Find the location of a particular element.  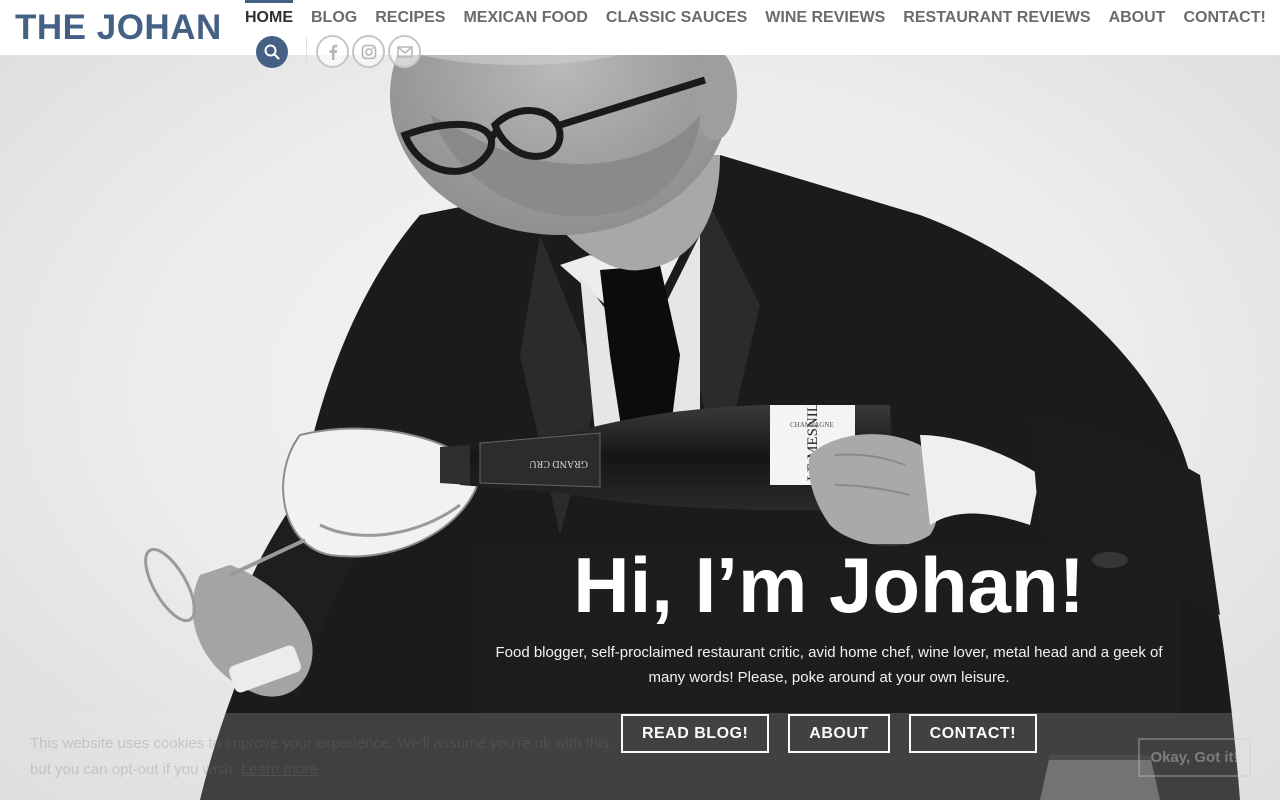

instagram-button is located at coordinates (368, 51).